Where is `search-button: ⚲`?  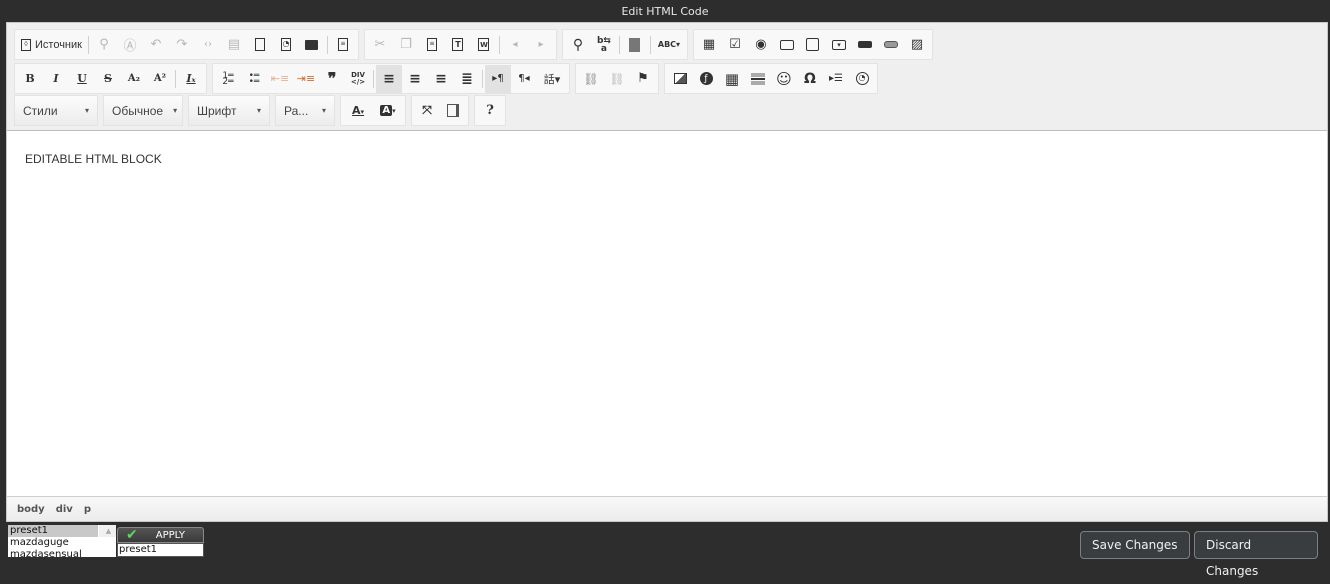 search-button: ⚲ is located at coordinates (578, 45).